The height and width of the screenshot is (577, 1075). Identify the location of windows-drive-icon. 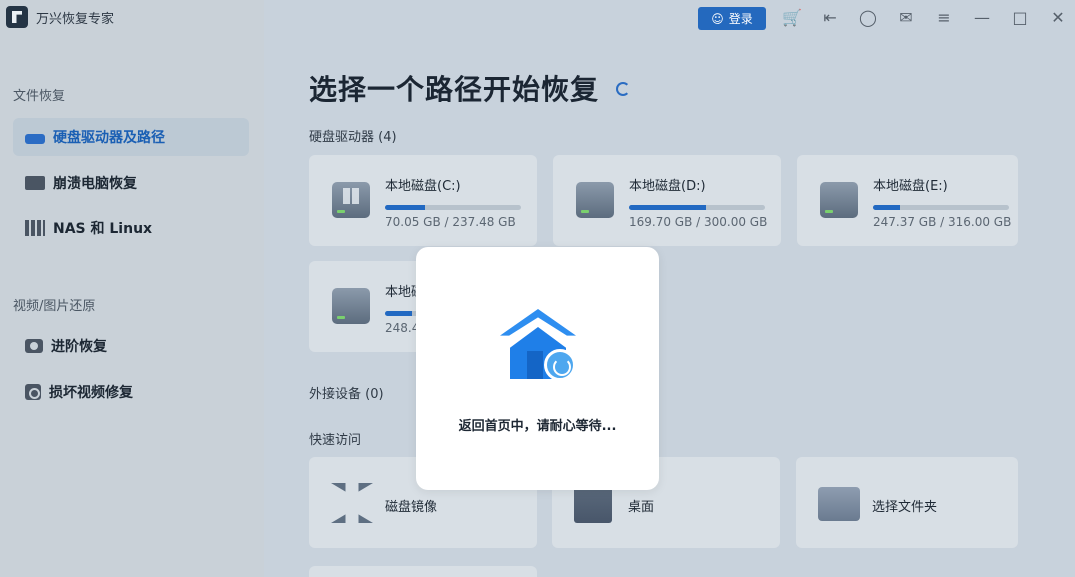
(351, 200).